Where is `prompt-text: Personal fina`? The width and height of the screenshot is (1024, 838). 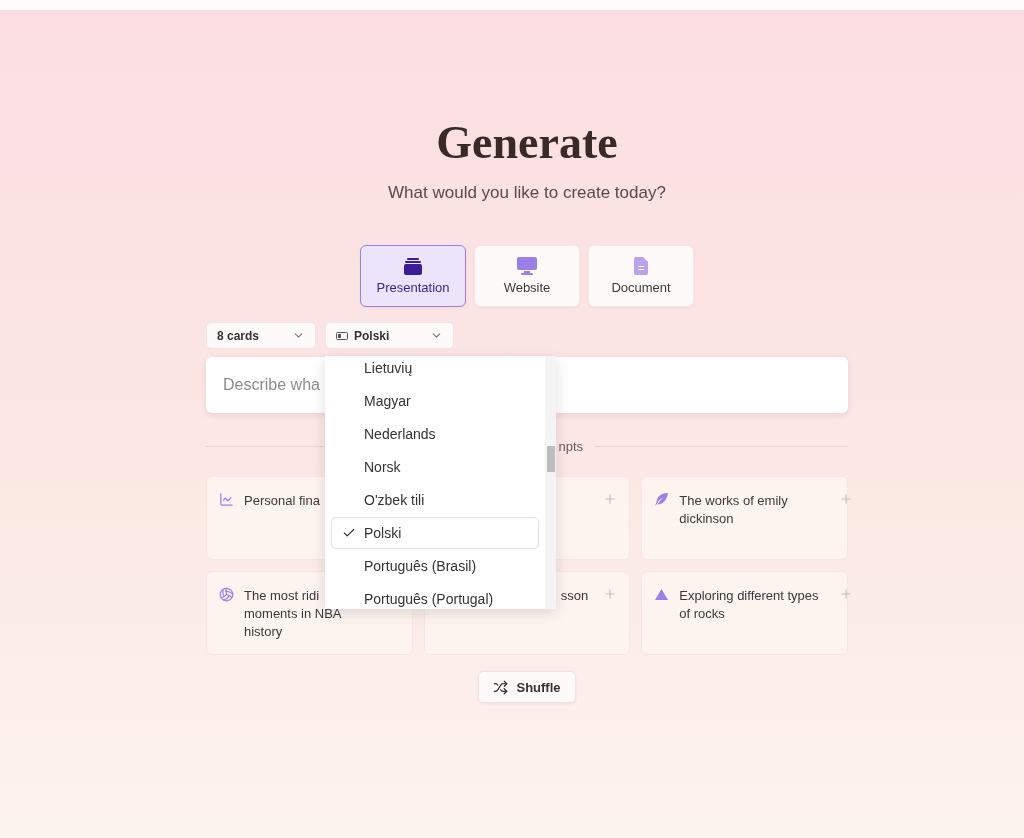
prompt-text: Personal fina is located at coordinates (282, 501).